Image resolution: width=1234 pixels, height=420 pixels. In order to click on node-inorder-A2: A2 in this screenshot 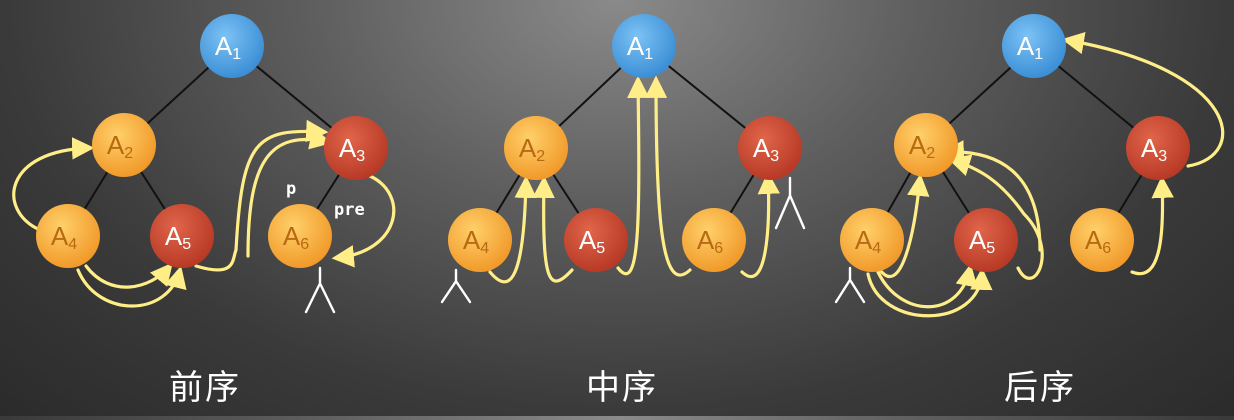, I will do `click(536, 148)`.